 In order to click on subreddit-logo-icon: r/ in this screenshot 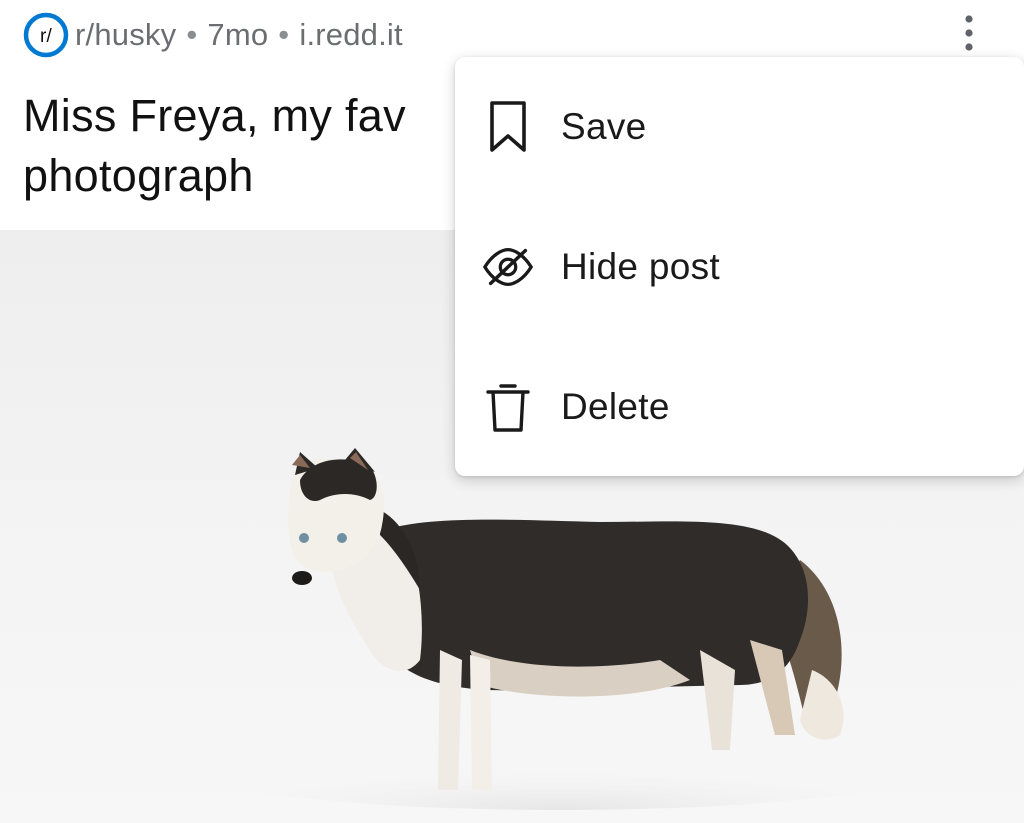, I will do `click(46, 35)`.